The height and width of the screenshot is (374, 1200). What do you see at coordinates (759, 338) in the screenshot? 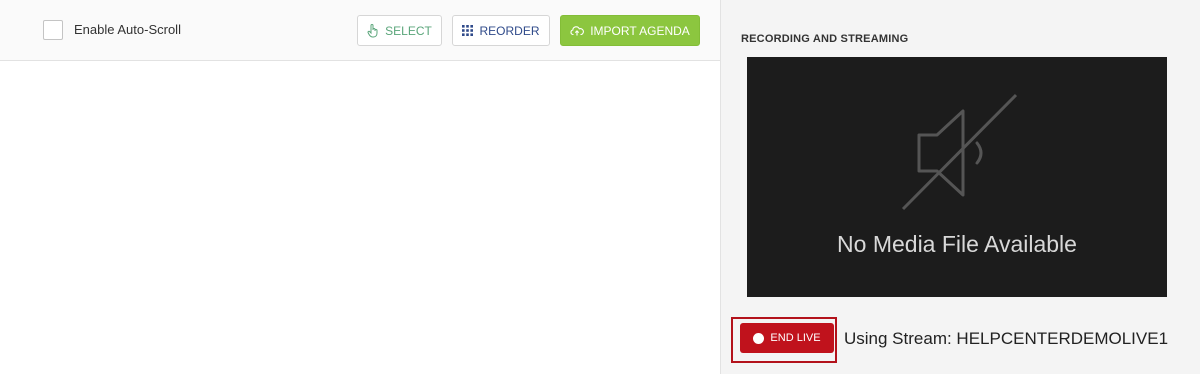
I see `record-dot-icon` at bounding box center [759, 338].